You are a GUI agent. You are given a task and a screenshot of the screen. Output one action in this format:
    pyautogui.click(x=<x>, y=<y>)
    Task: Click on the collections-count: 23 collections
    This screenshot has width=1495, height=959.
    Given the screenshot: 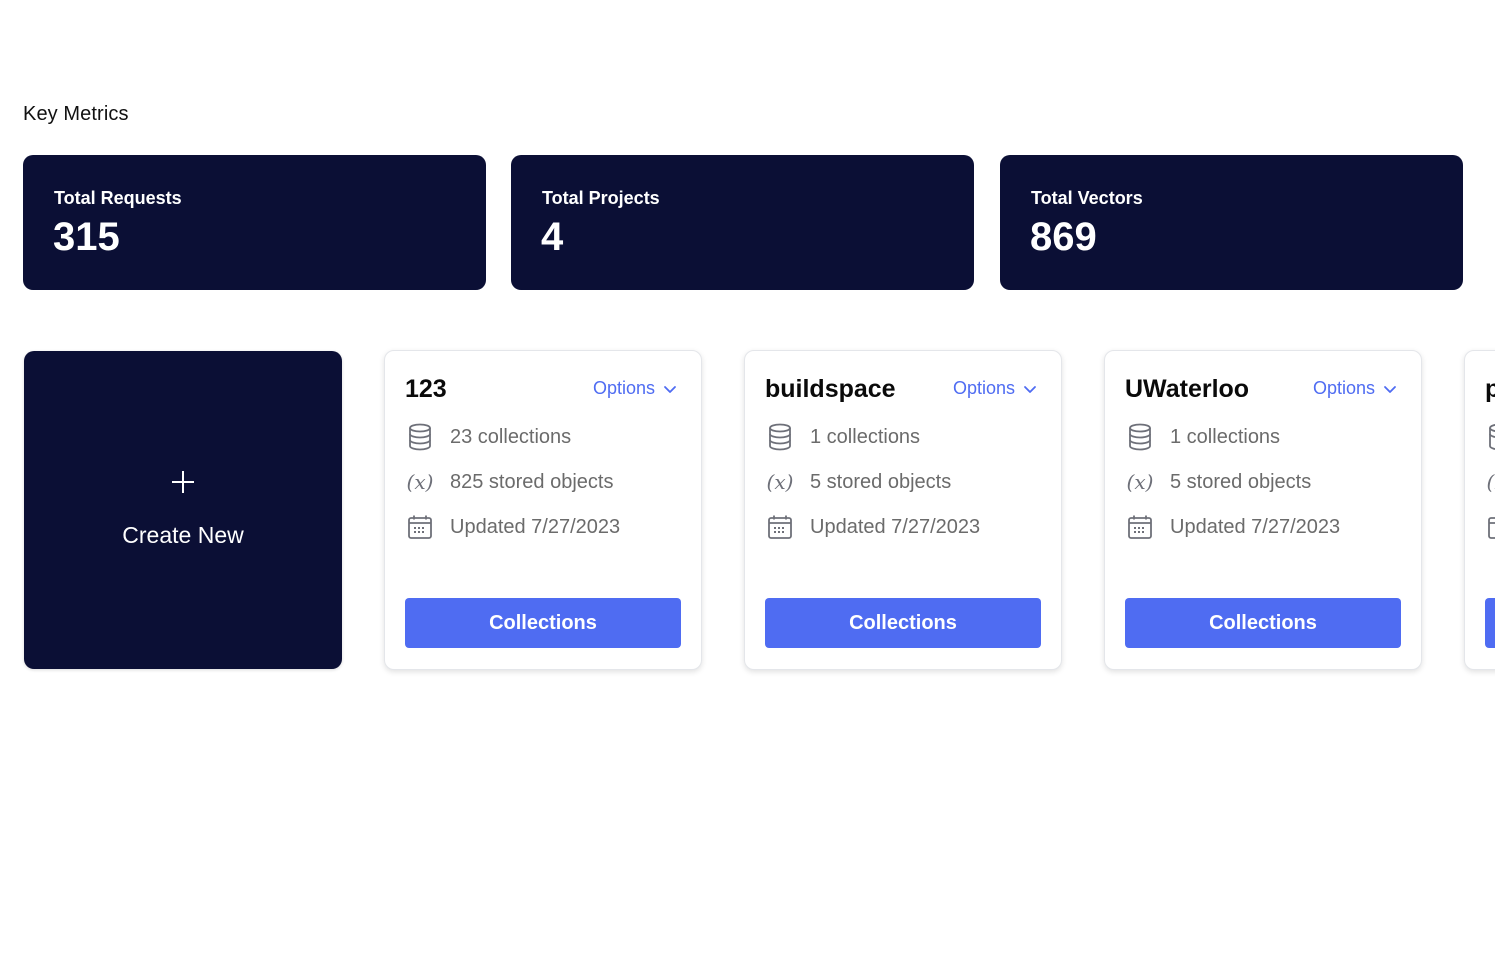 What is the action you would take?
    pyautogui.click(x=511, y=436)
    